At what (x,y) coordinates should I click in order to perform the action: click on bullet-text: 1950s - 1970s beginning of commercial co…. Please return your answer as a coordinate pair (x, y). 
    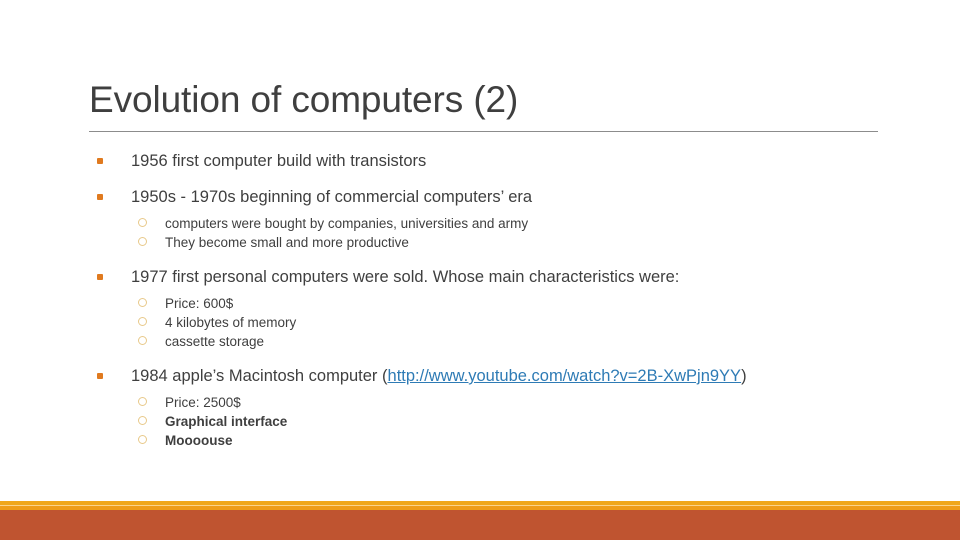
    Looking at the image, I should click on (332, 197).